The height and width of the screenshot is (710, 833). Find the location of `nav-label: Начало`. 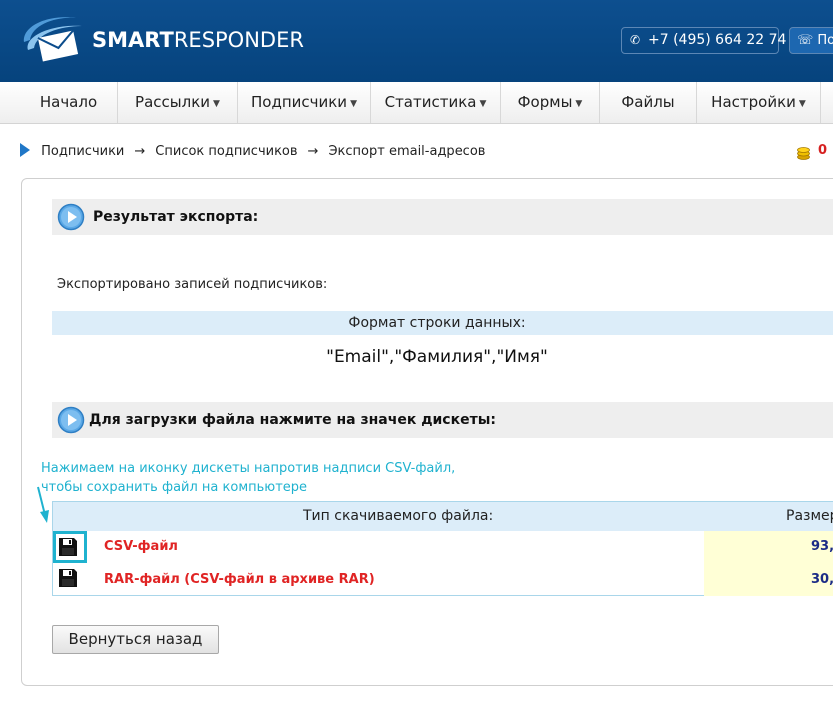

nav-label: Начало is located at coordinates (68, 102).